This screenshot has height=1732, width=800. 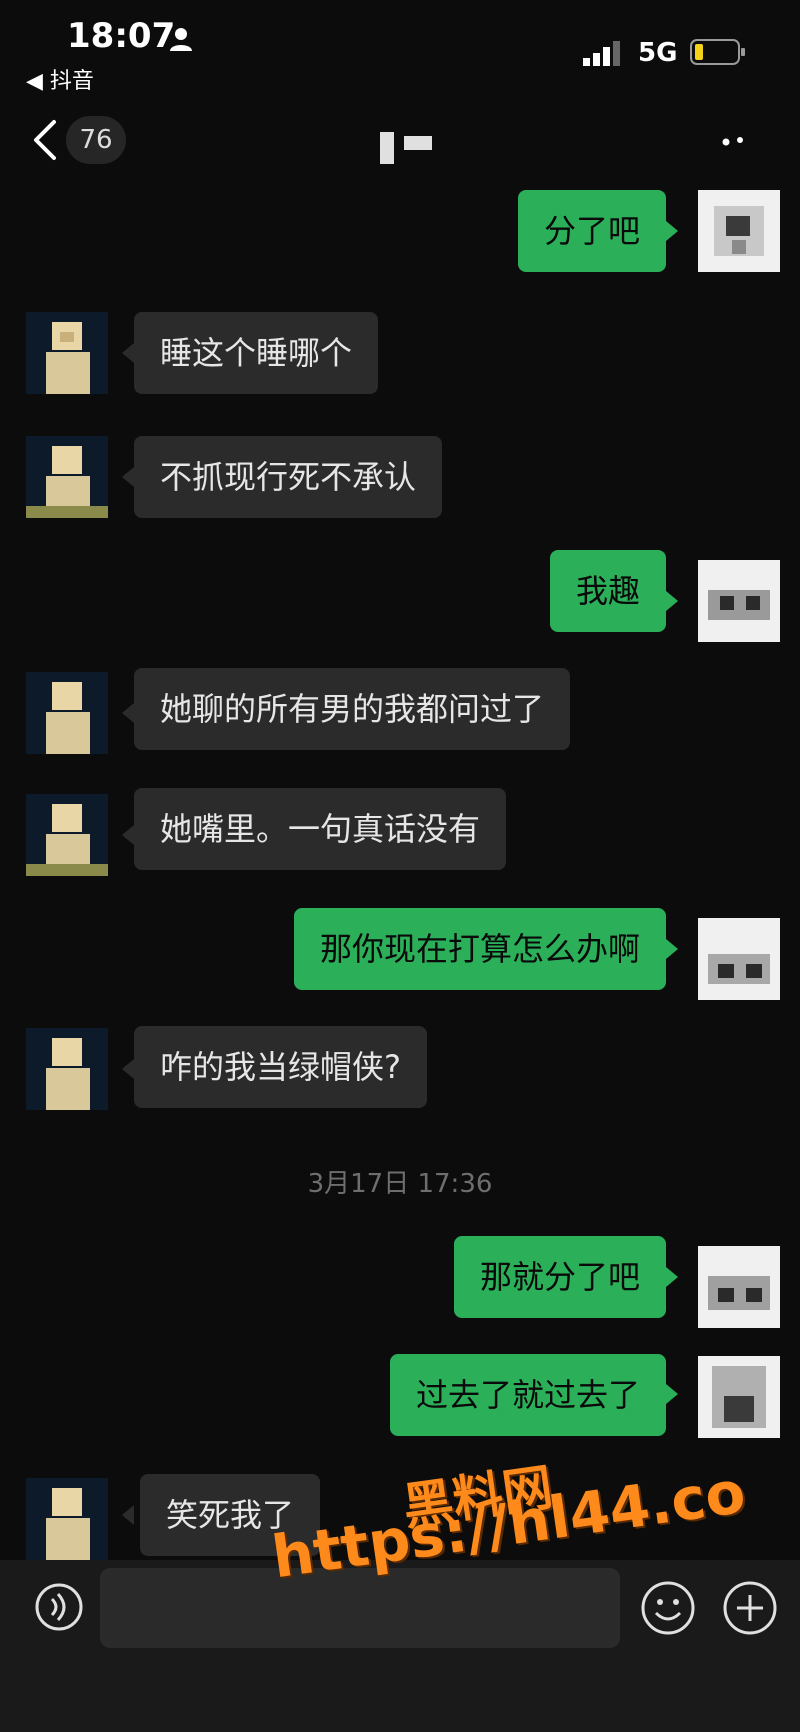 What do you see at coordinates (45, 140) in the screenshot?
I see `back-icon` at bounding box center [45, 140].